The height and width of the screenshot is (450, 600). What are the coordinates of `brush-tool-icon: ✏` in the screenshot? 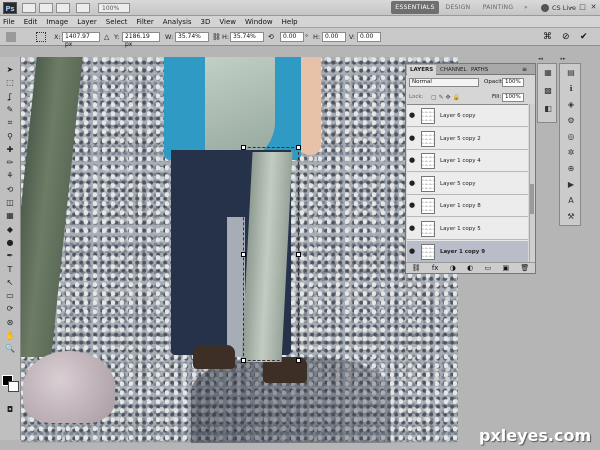 It's located at (10, 162).